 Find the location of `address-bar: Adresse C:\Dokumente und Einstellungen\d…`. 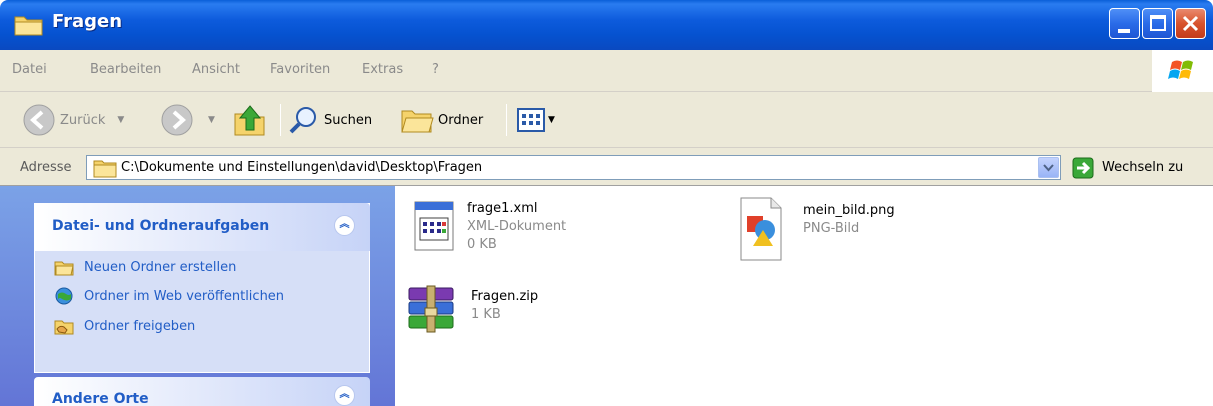

address-bar: Adresse C:\Dokumente und Einstellungen\d… is located at coordinates (606, 167).